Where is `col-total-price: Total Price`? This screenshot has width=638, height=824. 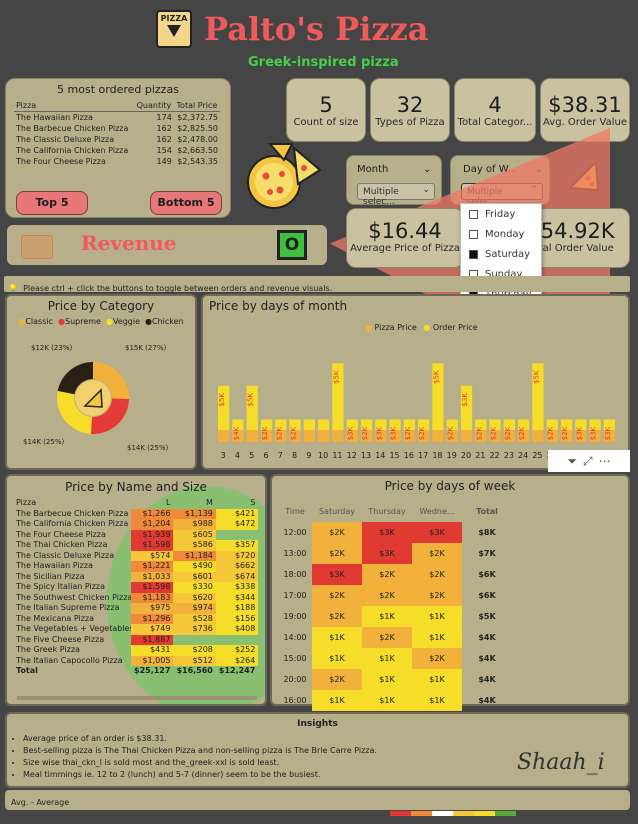
col-total-price: Total Price is located at coordinates (197, 106).